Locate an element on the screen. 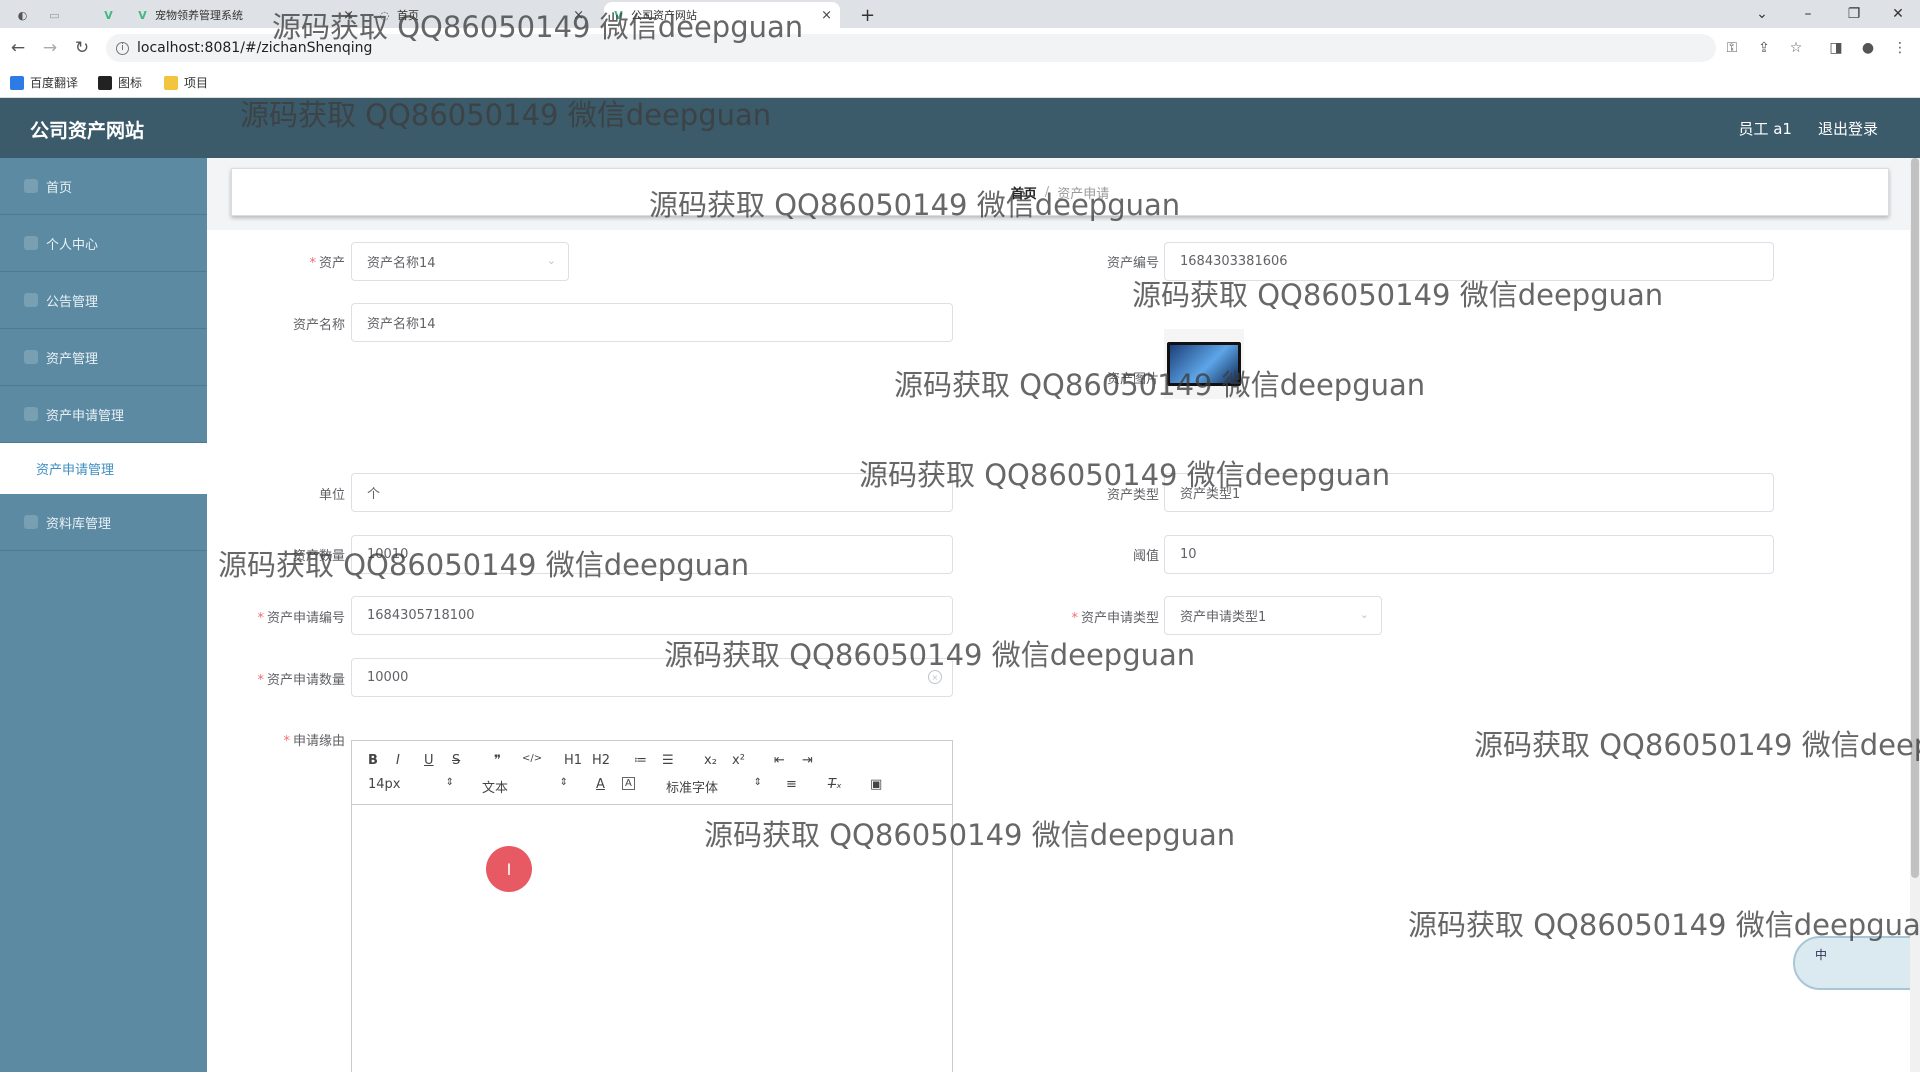  browser-tab-2: ▭ is located at coordinates (54, 15).